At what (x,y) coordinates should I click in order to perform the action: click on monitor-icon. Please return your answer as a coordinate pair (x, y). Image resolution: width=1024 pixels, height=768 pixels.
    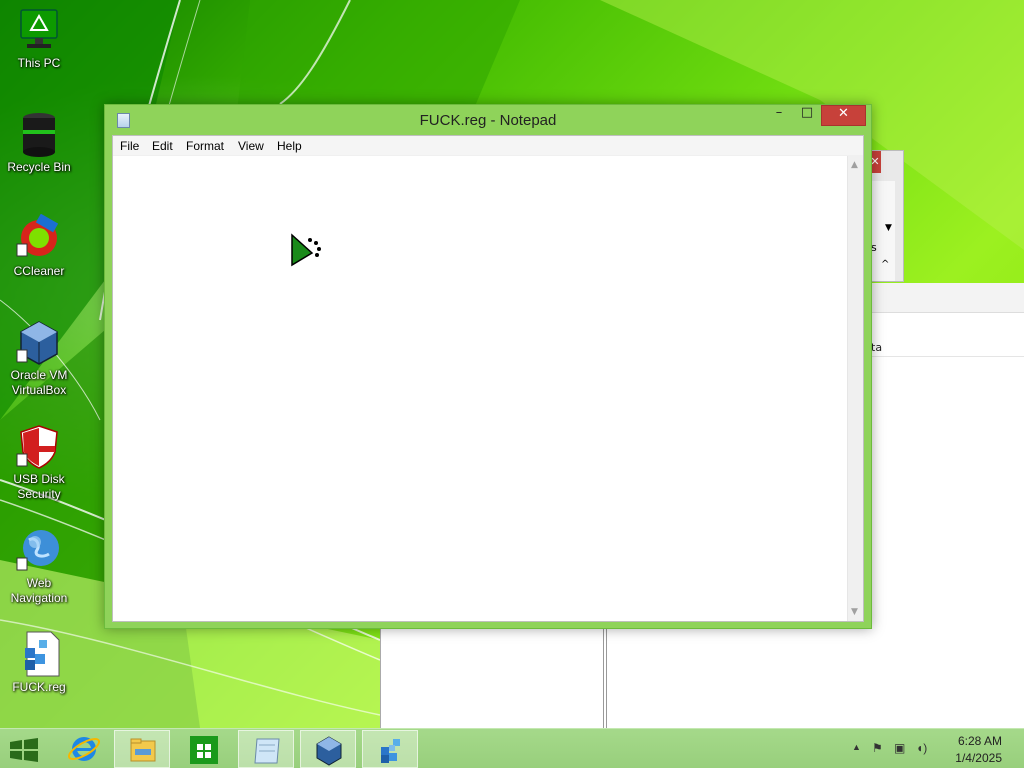
    Looking at the image, I should click on (39, 30).